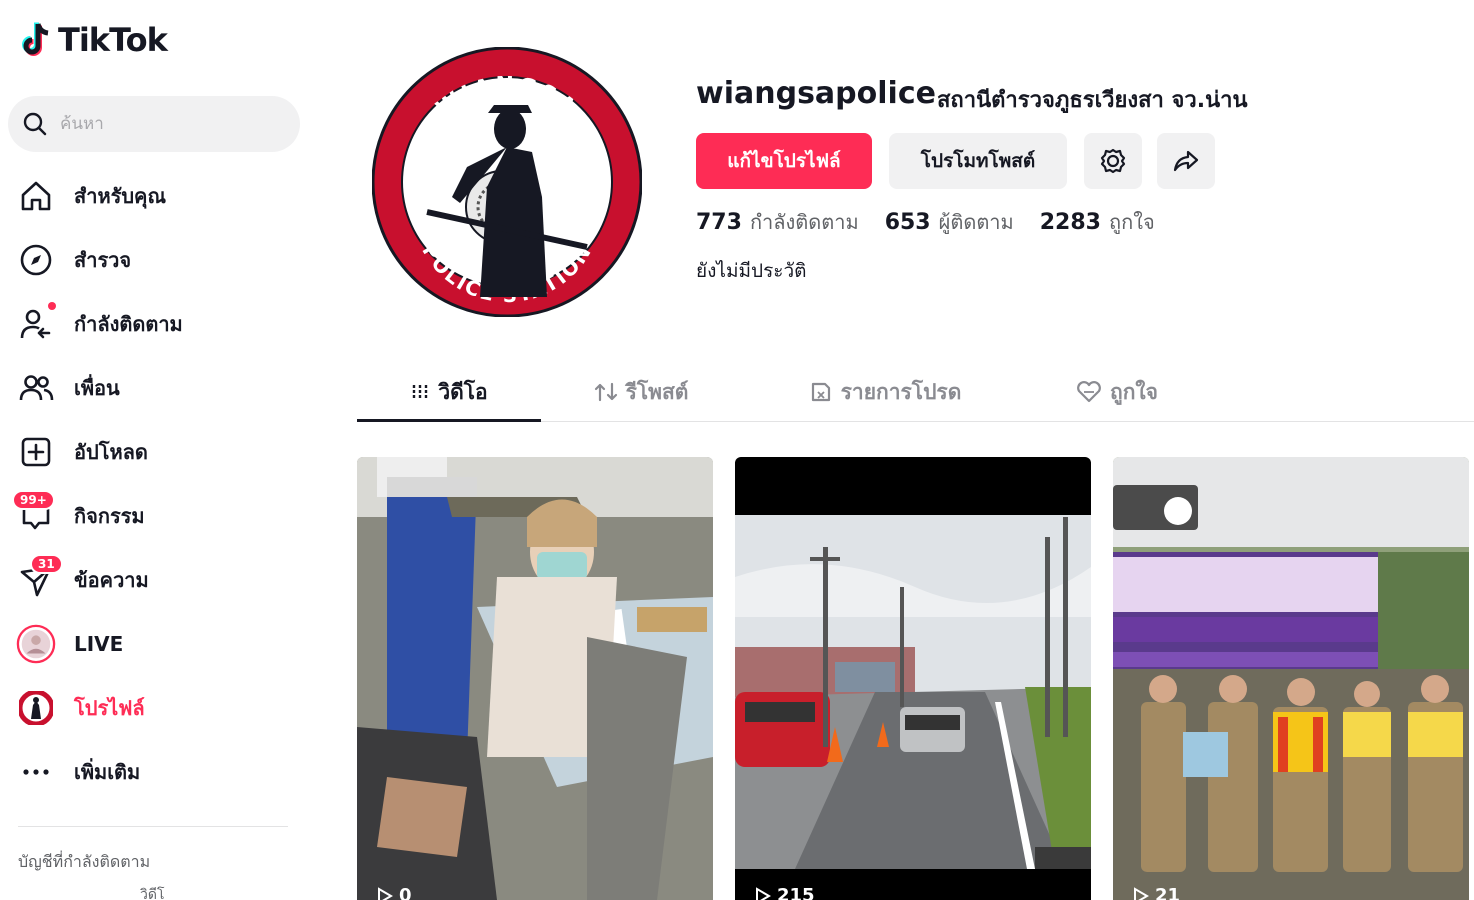 This screenshot has height=900, width=1474. I want to click on likes-label: ถูกใจ, so click(1131, 222).